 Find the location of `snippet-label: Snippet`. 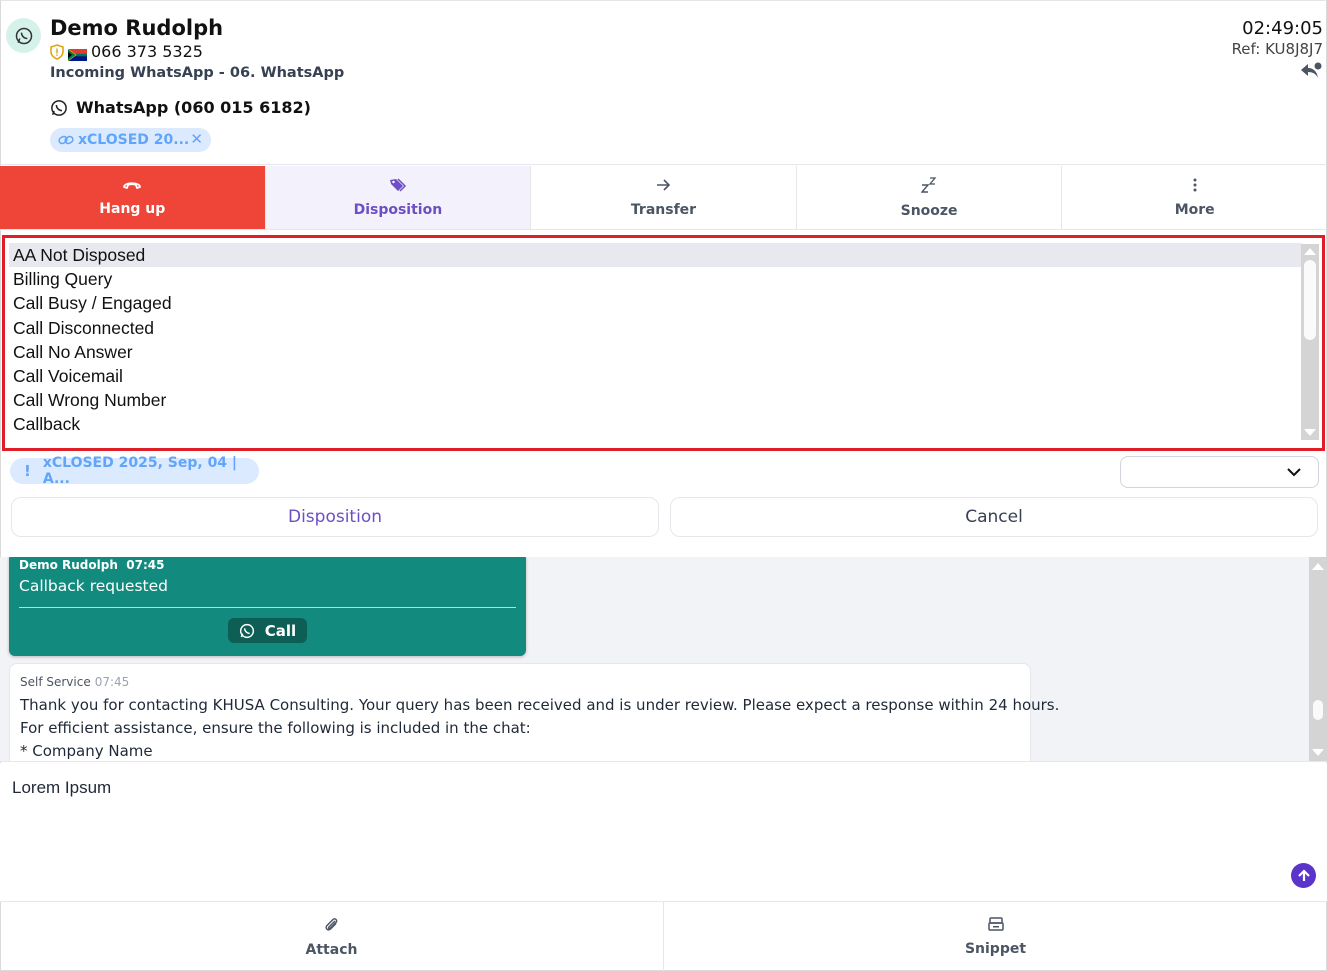

snippet-label: Snippet is located at coordinates (995, 948).